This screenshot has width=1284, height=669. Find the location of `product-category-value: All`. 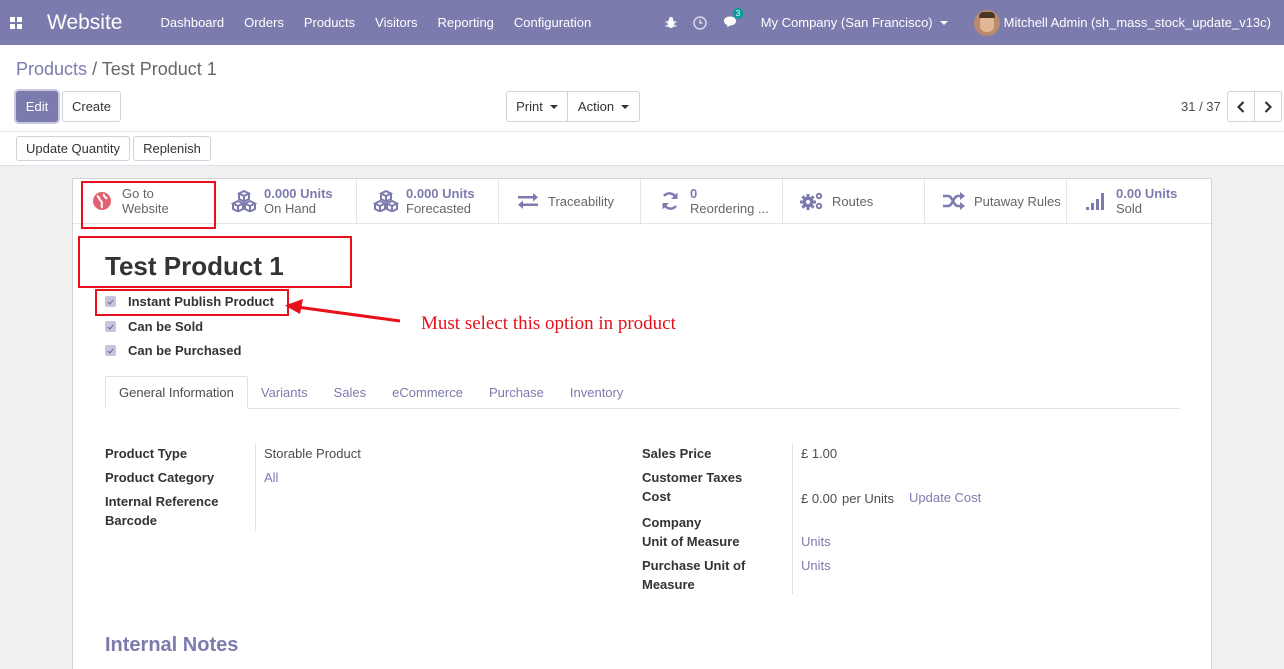

product-category-value: All is located at coordinates (271, 477).